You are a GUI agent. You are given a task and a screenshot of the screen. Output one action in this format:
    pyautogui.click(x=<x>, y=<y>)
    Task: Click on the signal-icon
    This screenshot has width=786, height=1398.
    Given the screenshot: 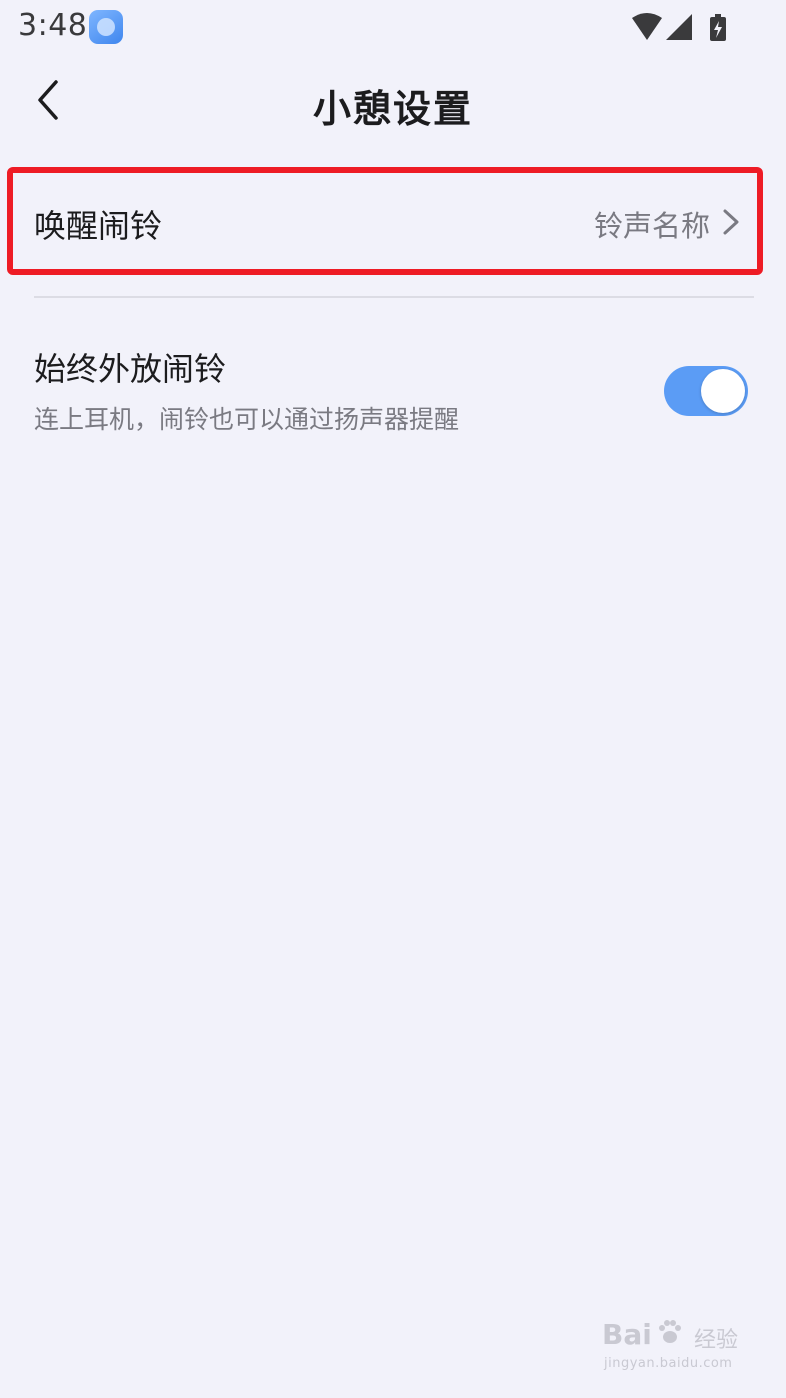 What is the action you would take?
    pyautogui.click(x=679, y=27)
    